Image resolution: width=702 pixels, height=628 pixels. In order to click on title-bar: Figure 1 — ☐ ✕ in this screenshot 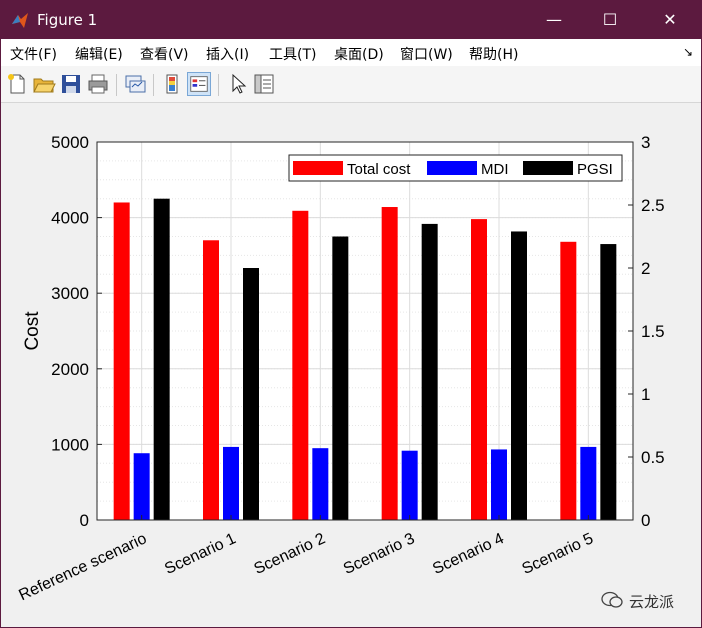, I will do `click(351, 20)`.